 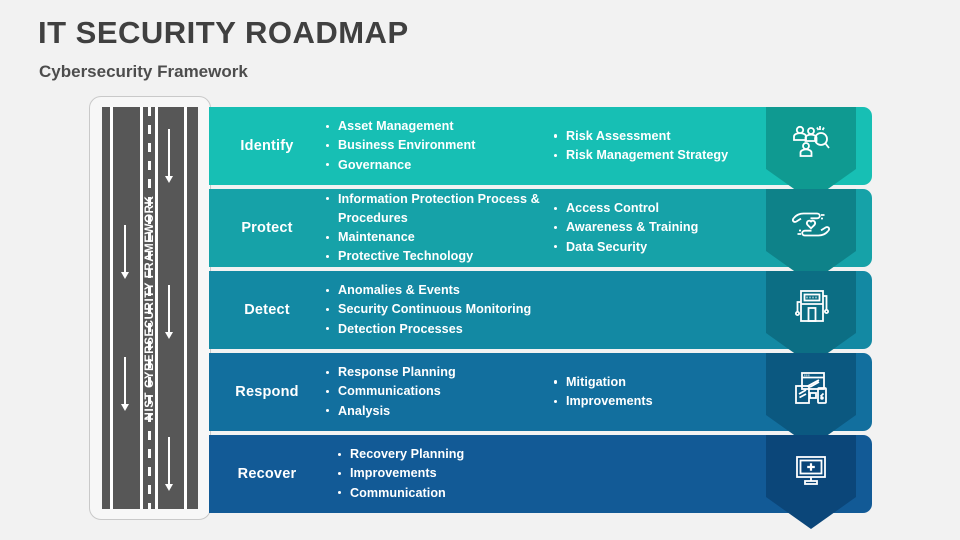 I want to click on list-item: Response Planning, so click(x=439, y=372).